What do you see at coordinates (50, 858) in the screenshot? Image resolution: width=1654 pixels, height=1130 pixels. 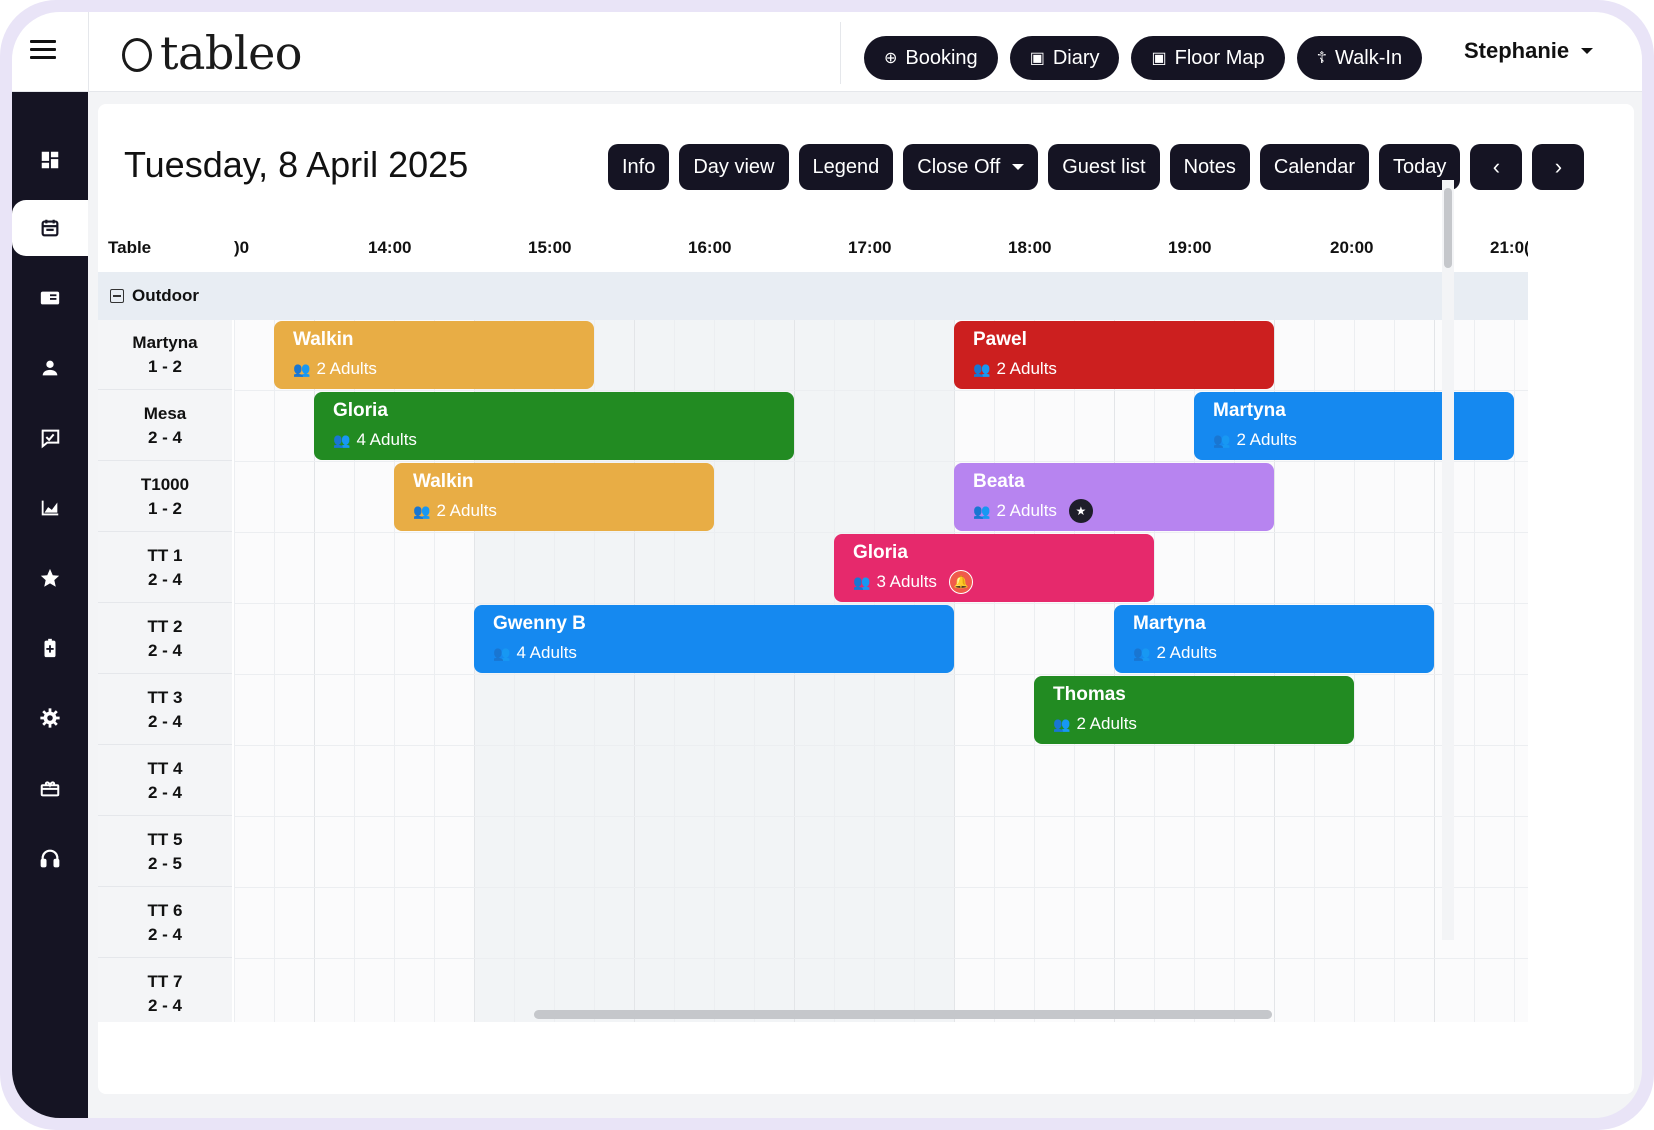 I see `sidebar-item-support` at bounding box center [50, 858].